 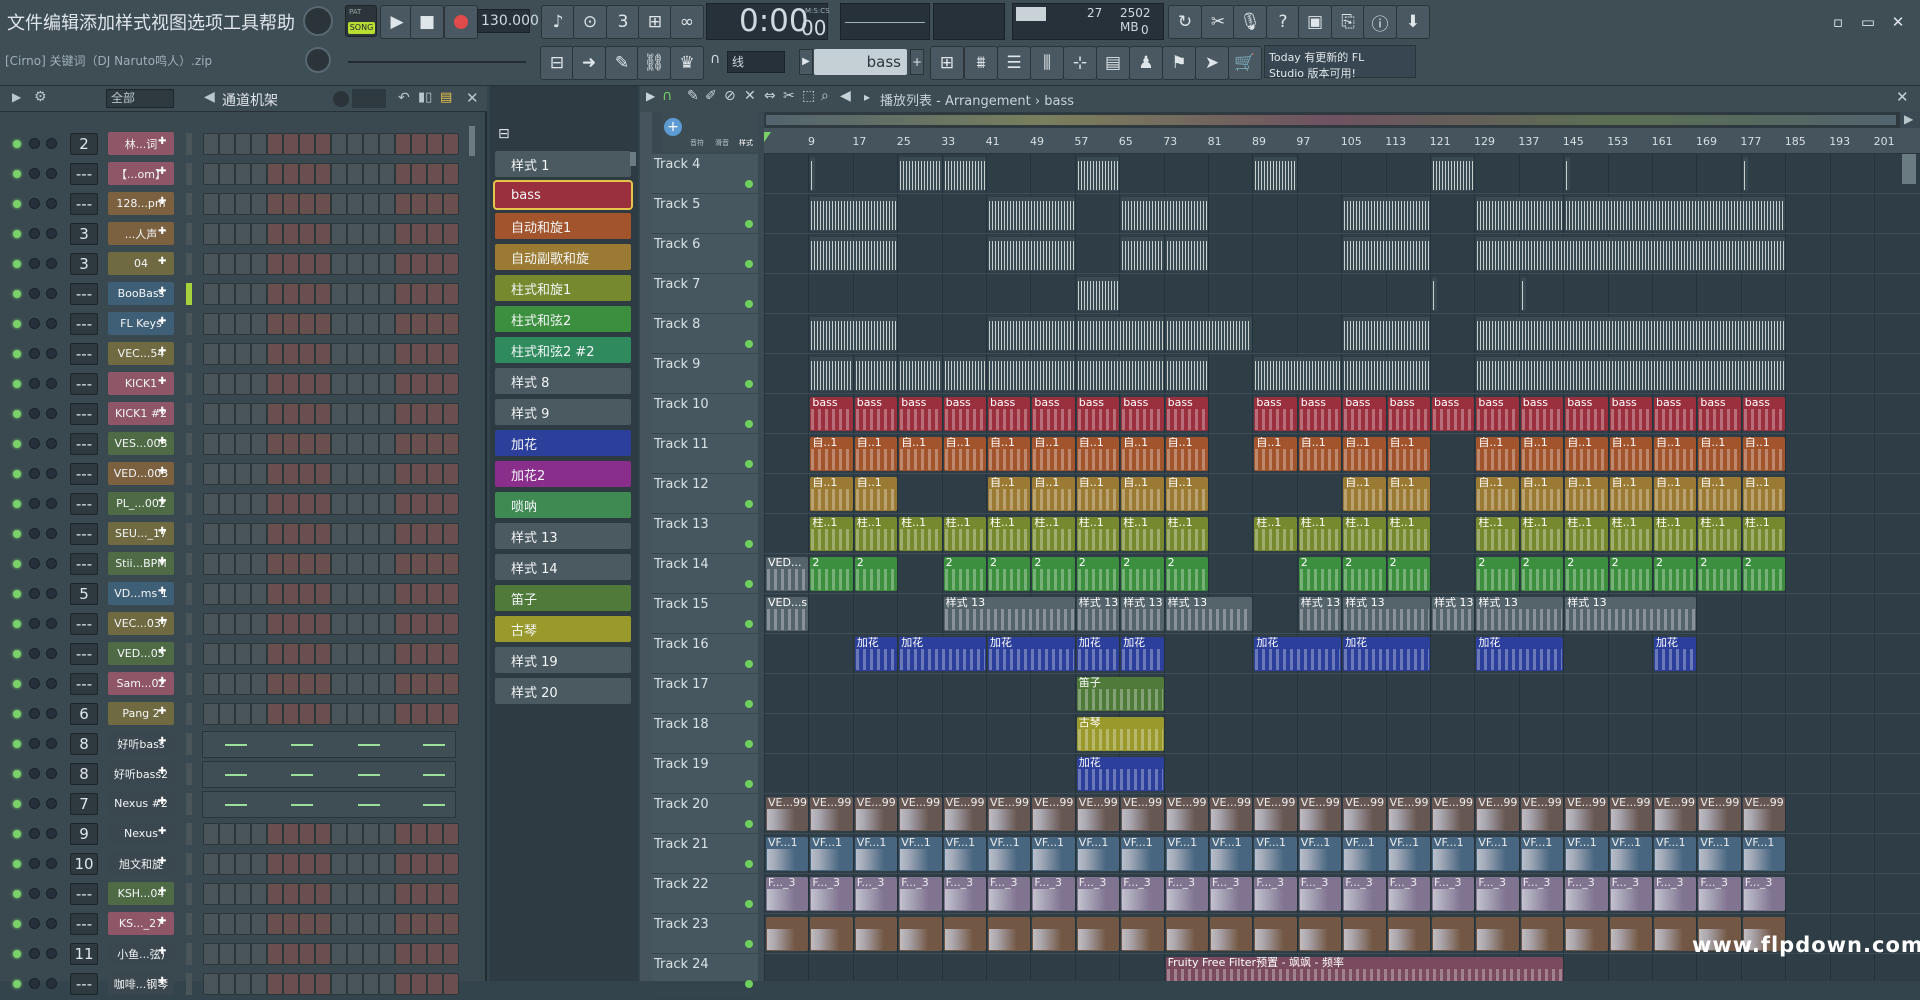 What do you see at coordinates (1014, 63) in the screenshot?
I see `list-view-icon: ☰` at bounding box center [1014, 63].